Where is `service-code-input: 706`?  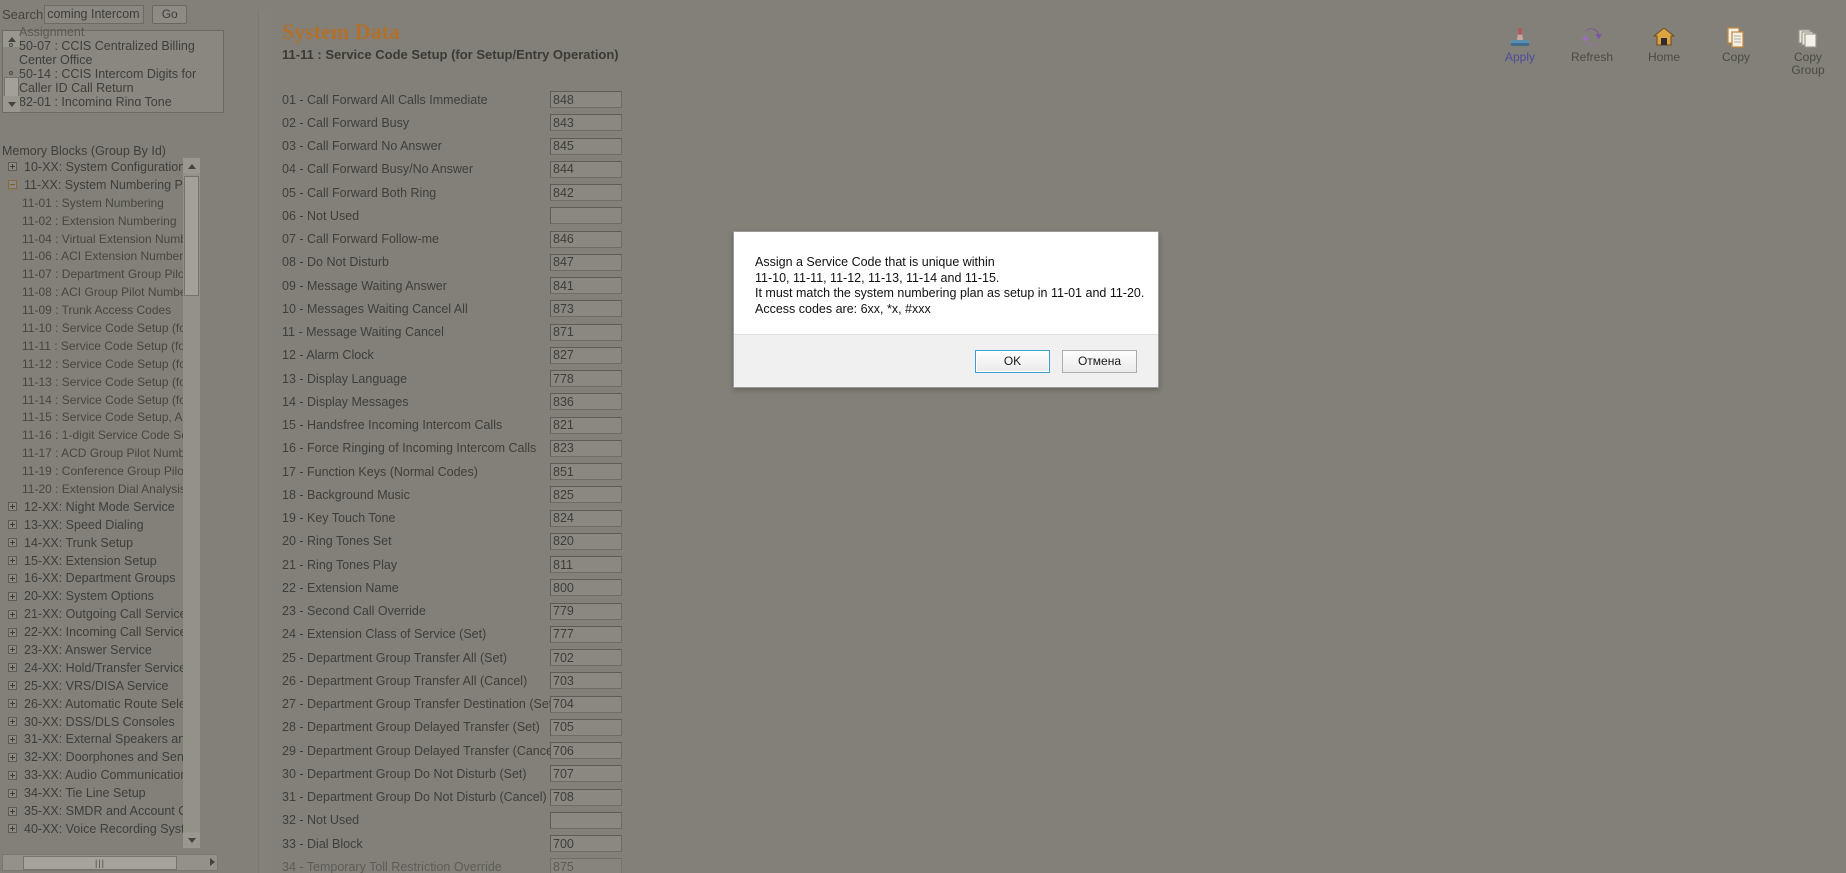
service-code-input: 706 is located at coordinates (586, 751).